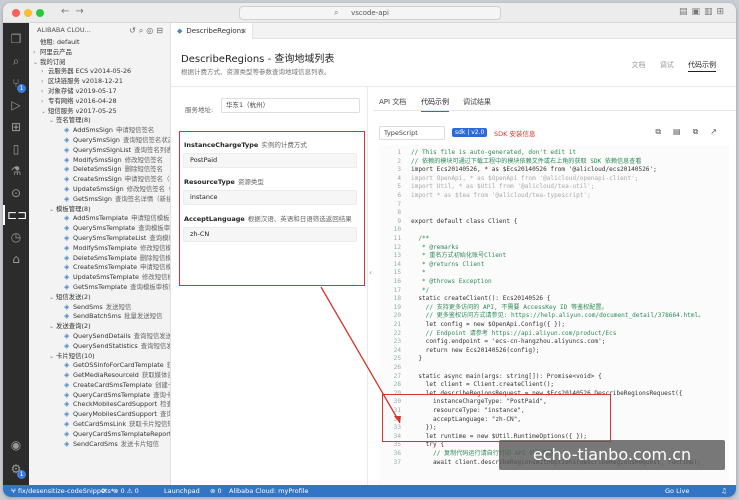  I want to click on api-item: ◈ QuerySmsSign 查询短信签名状态, so click(99, 141).